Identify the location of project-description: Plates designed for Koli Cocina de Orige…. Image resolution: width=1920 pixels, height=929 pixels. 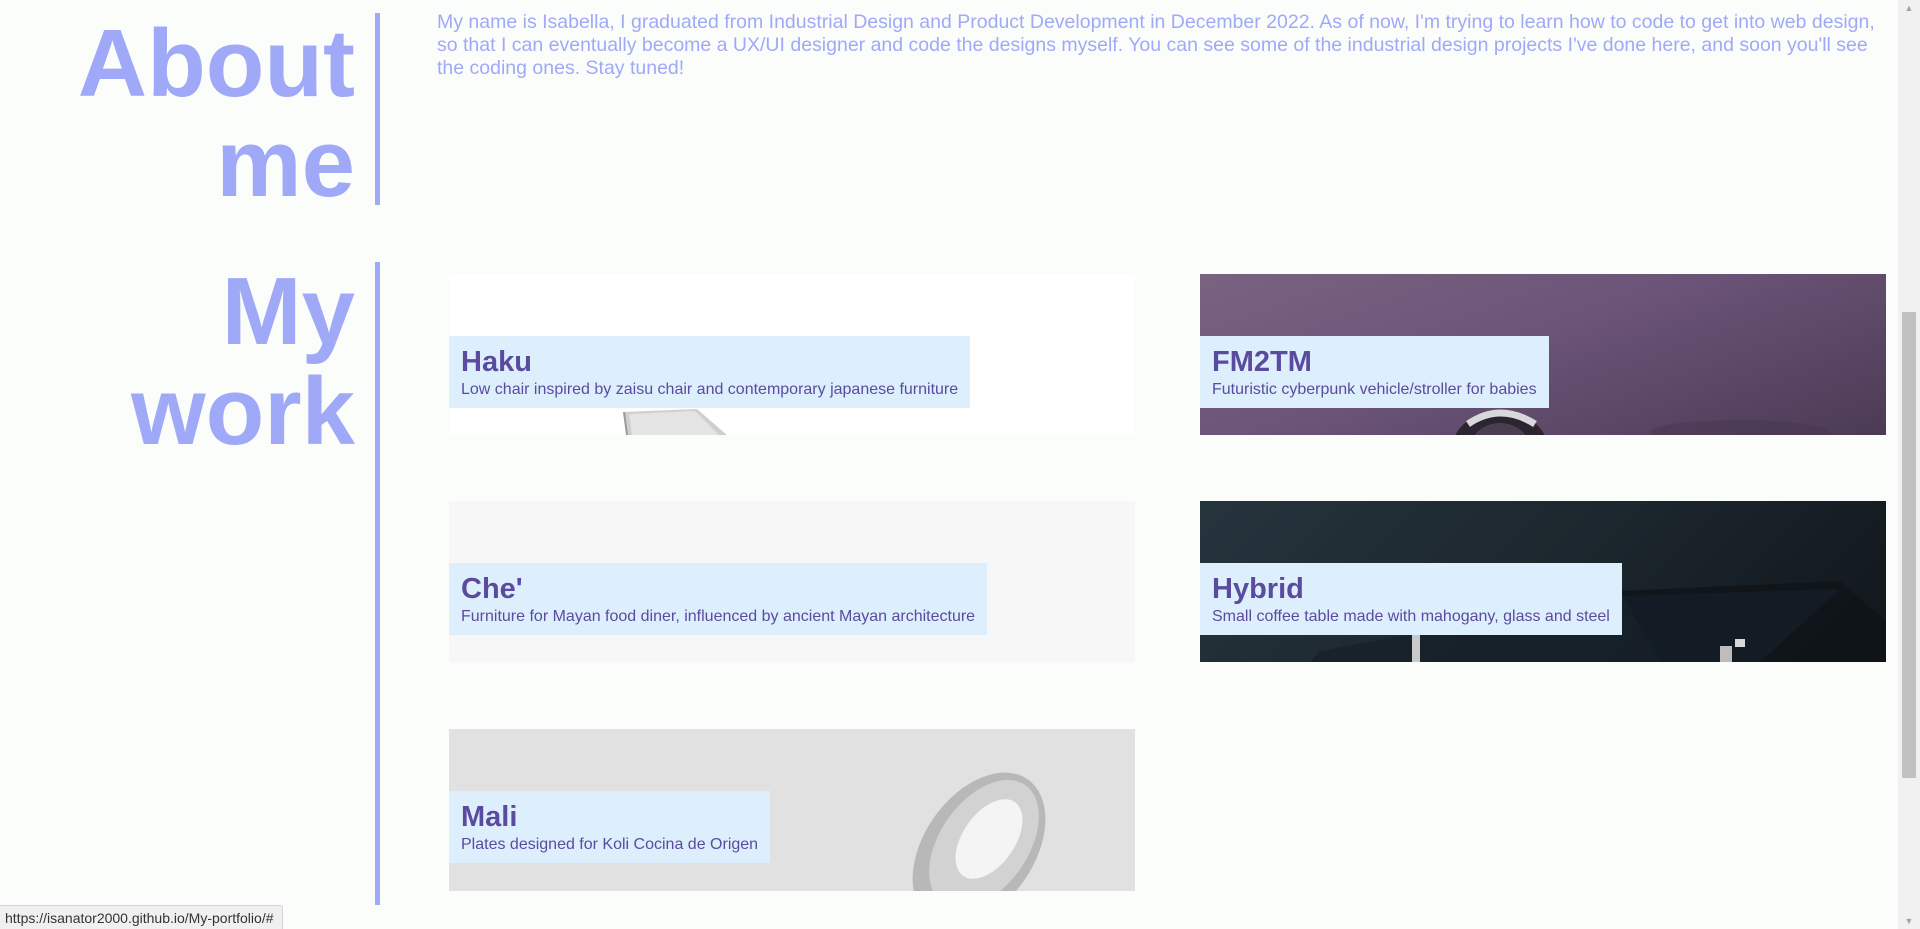
(610, 844).